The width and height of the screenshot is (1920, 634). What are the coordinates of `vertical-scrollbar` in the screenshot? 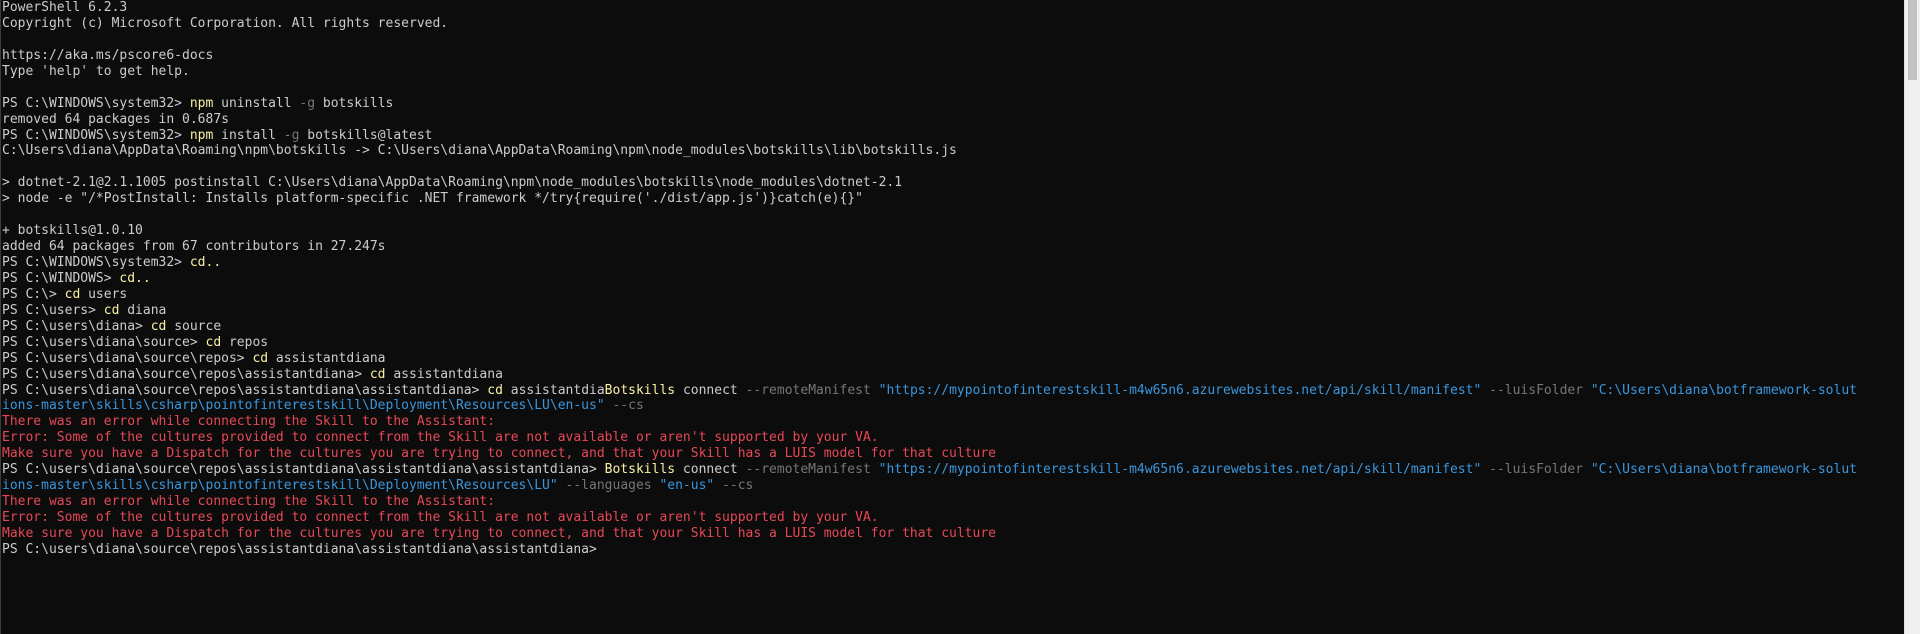 It's located at (1912, 317).